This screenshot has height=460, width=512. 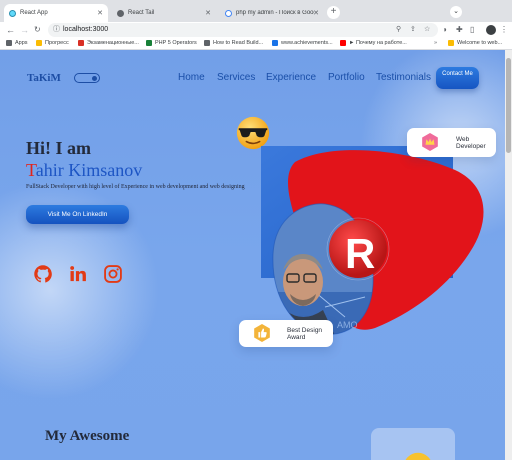 What do you see at coordinates (343, 43) in the screenshot?
I see `youtube-icon` at bounding box center [343, 43].